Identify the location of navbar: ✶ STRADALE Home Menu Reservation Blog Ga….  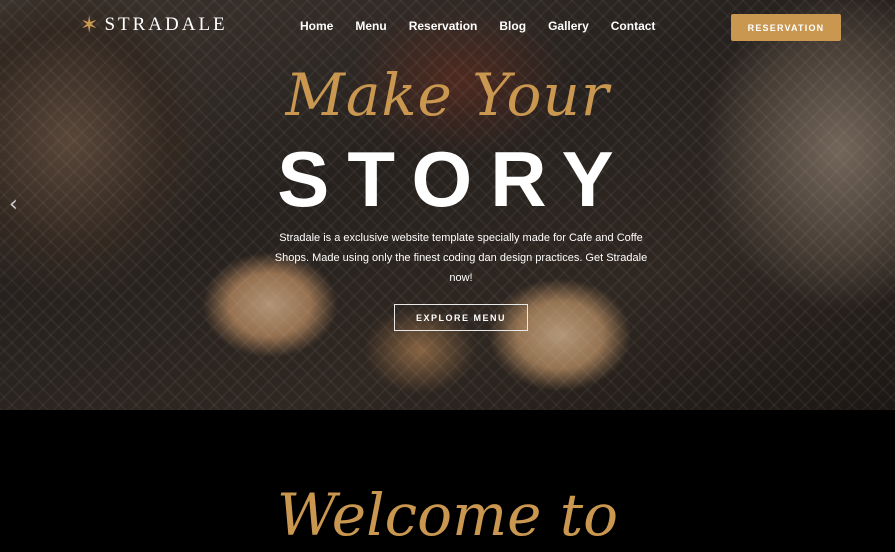
(447, 27).